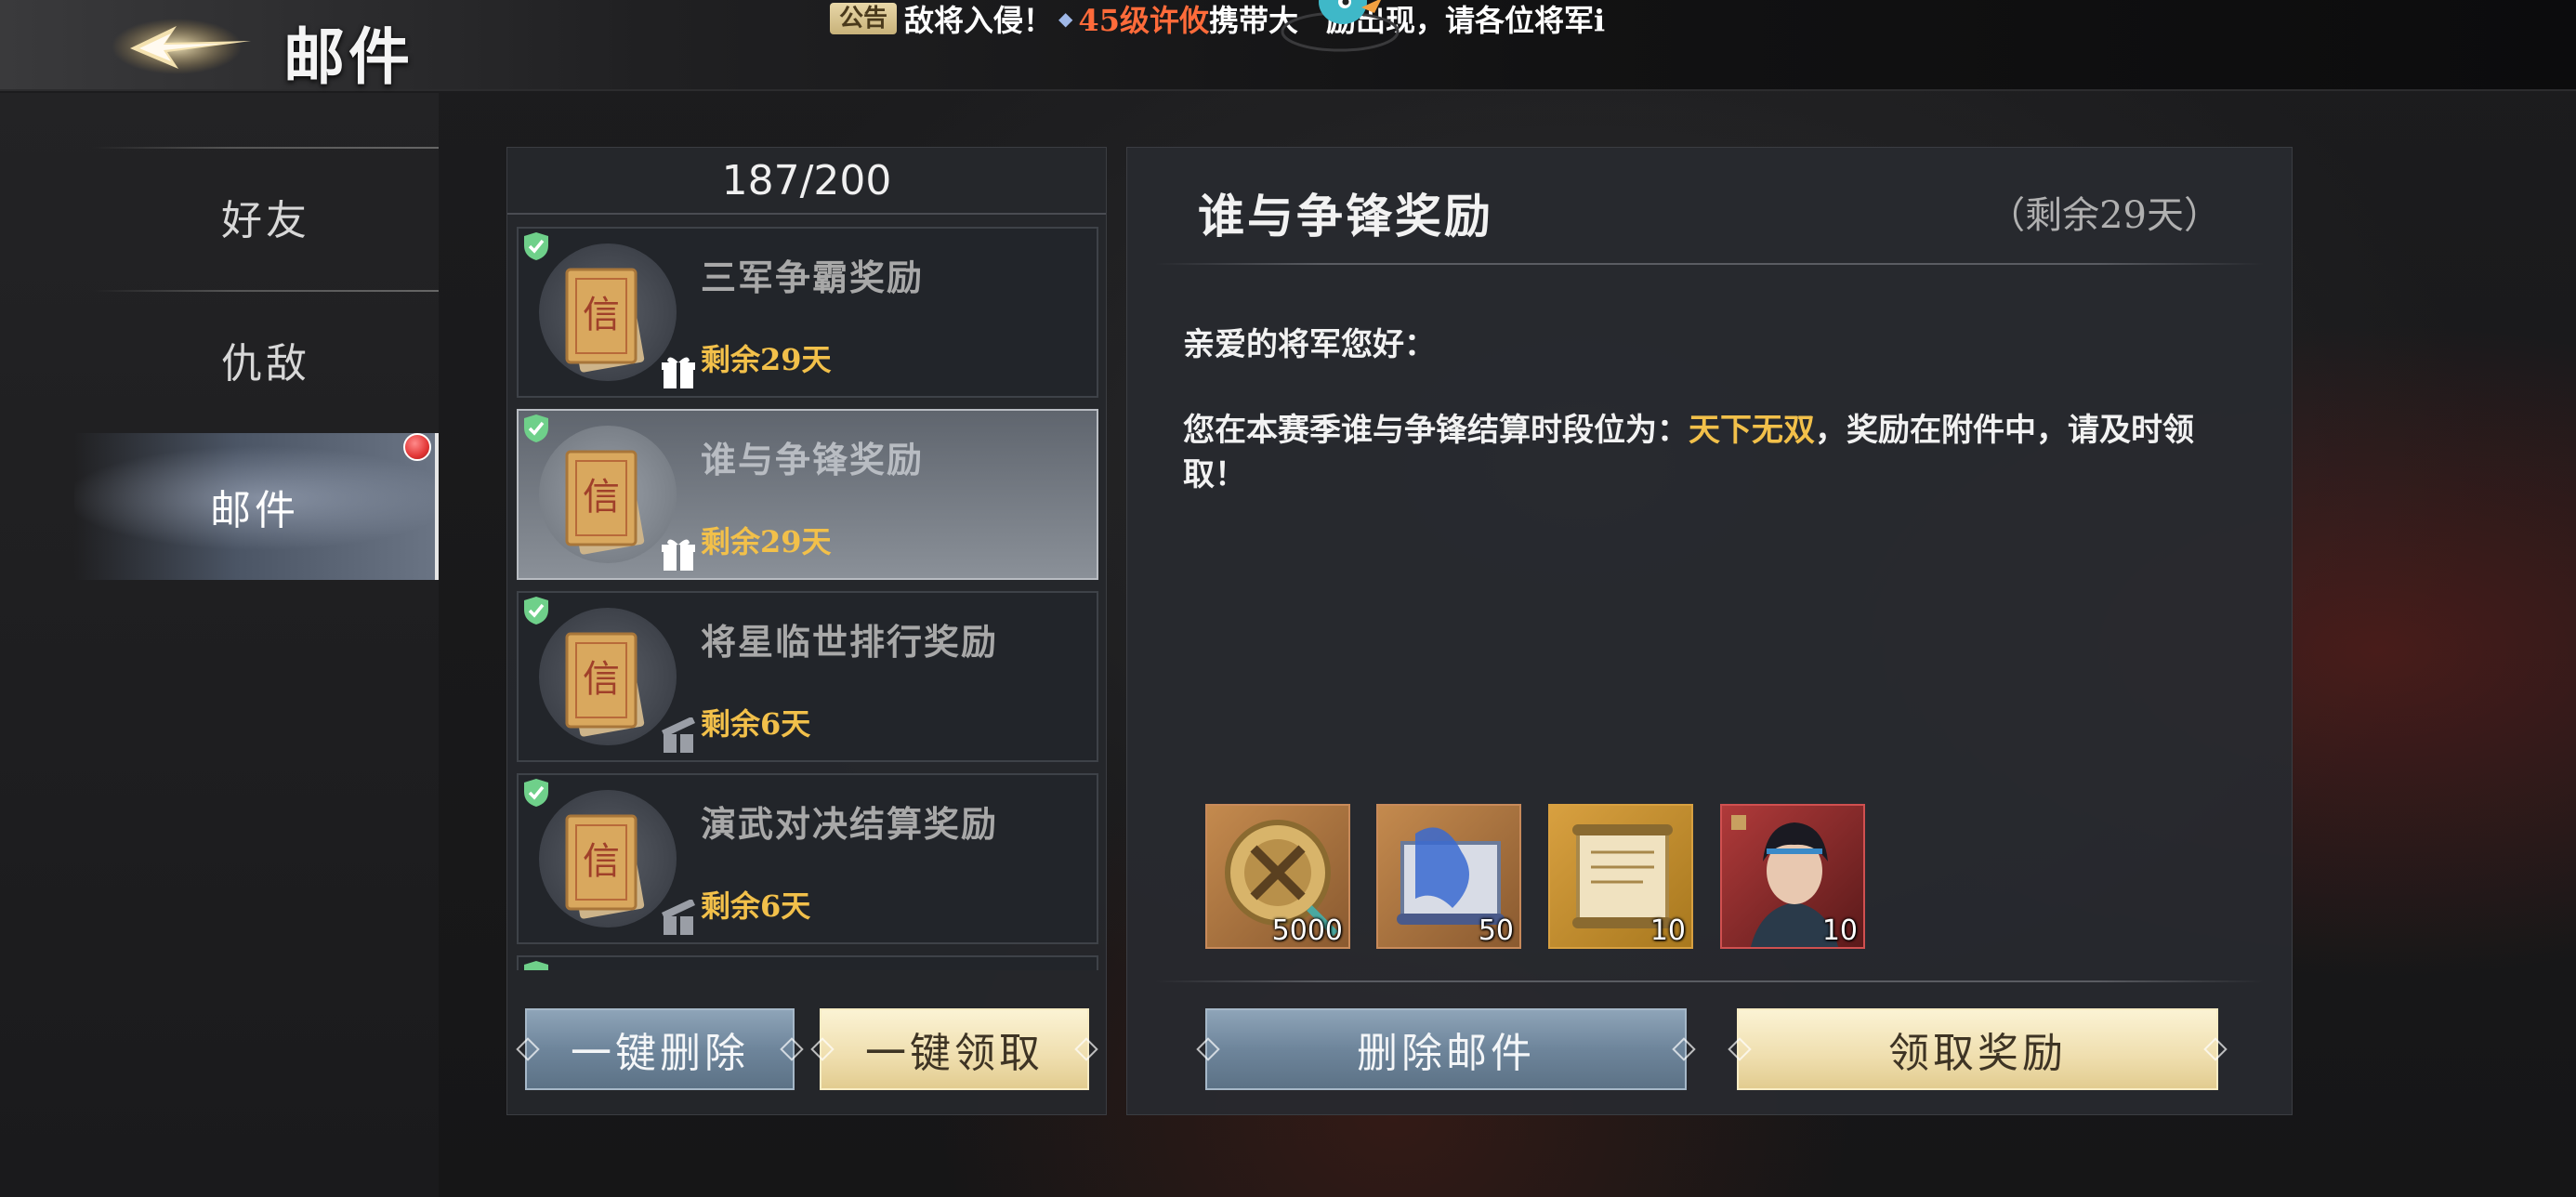 The width and height of the screenshot is (2576, 1197). I want to click on sidebar-item-label: 邮件, so click(254, 510).